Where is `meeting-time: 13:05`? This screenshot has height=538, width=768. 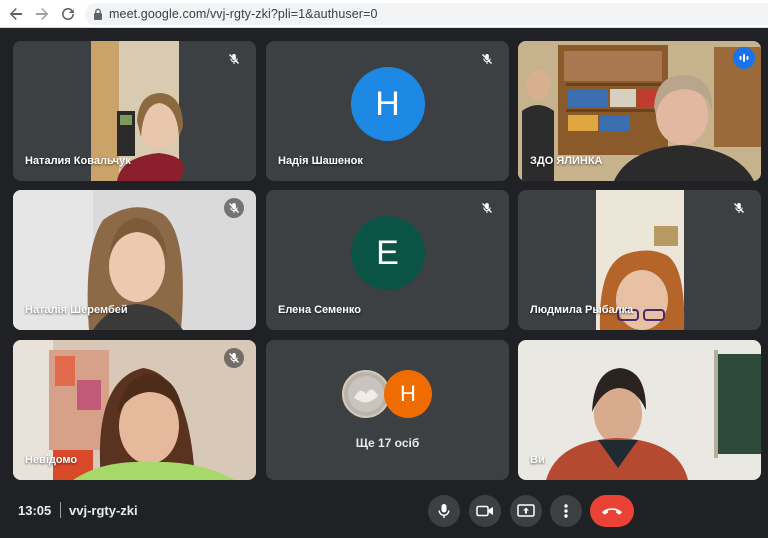 meeting-time: 13:05 is located at coordinates (35, 510).